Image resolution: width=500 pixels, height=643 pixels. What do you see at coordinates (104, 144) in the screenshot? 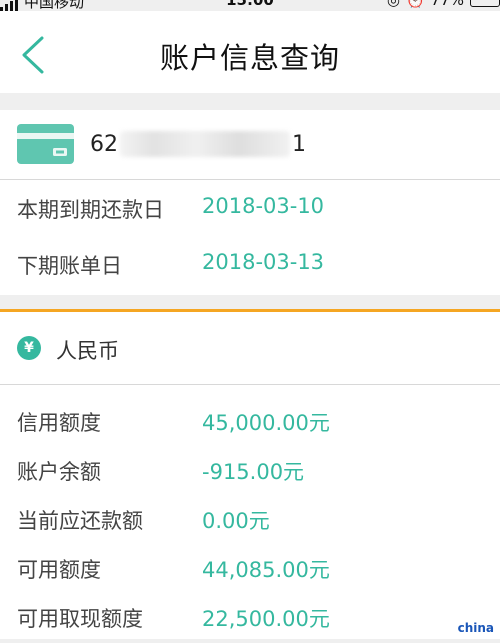
I see `card-number-prefix: 62` at bounding box center [104, 144].